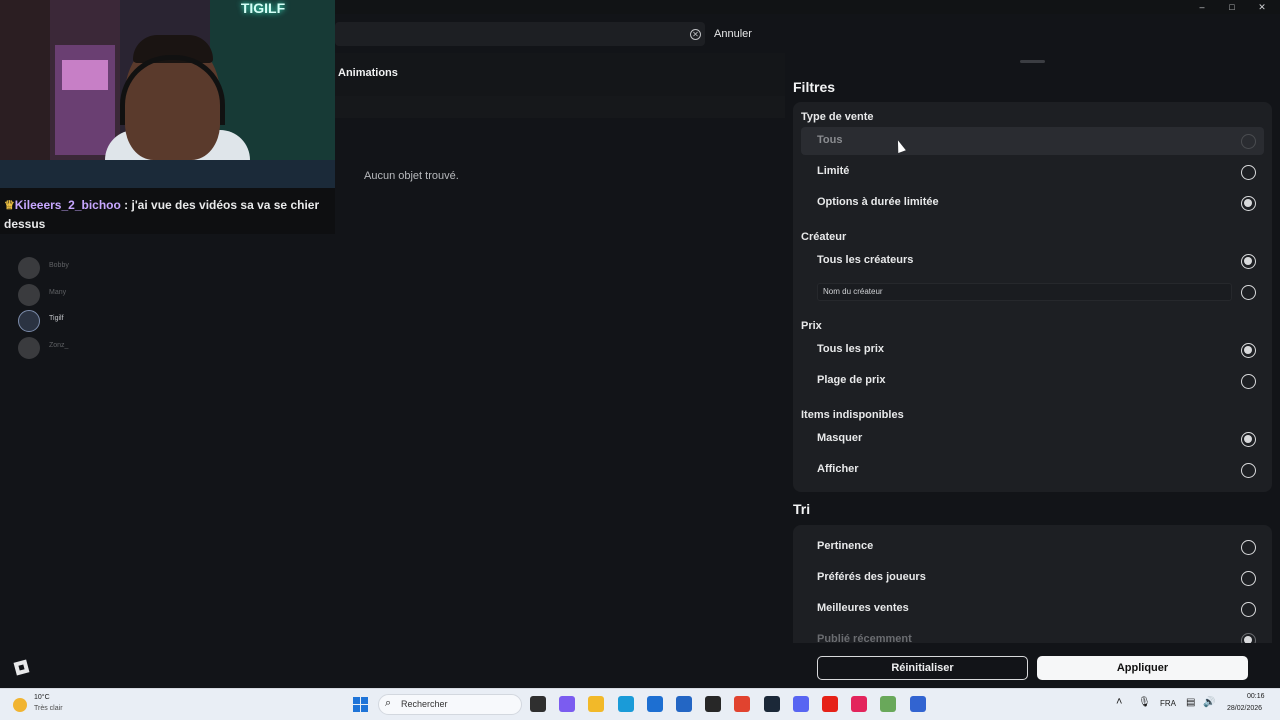  Describe the element at coordinates (559, 107) in the screenshot. I see `subcategory-bar` at that location.